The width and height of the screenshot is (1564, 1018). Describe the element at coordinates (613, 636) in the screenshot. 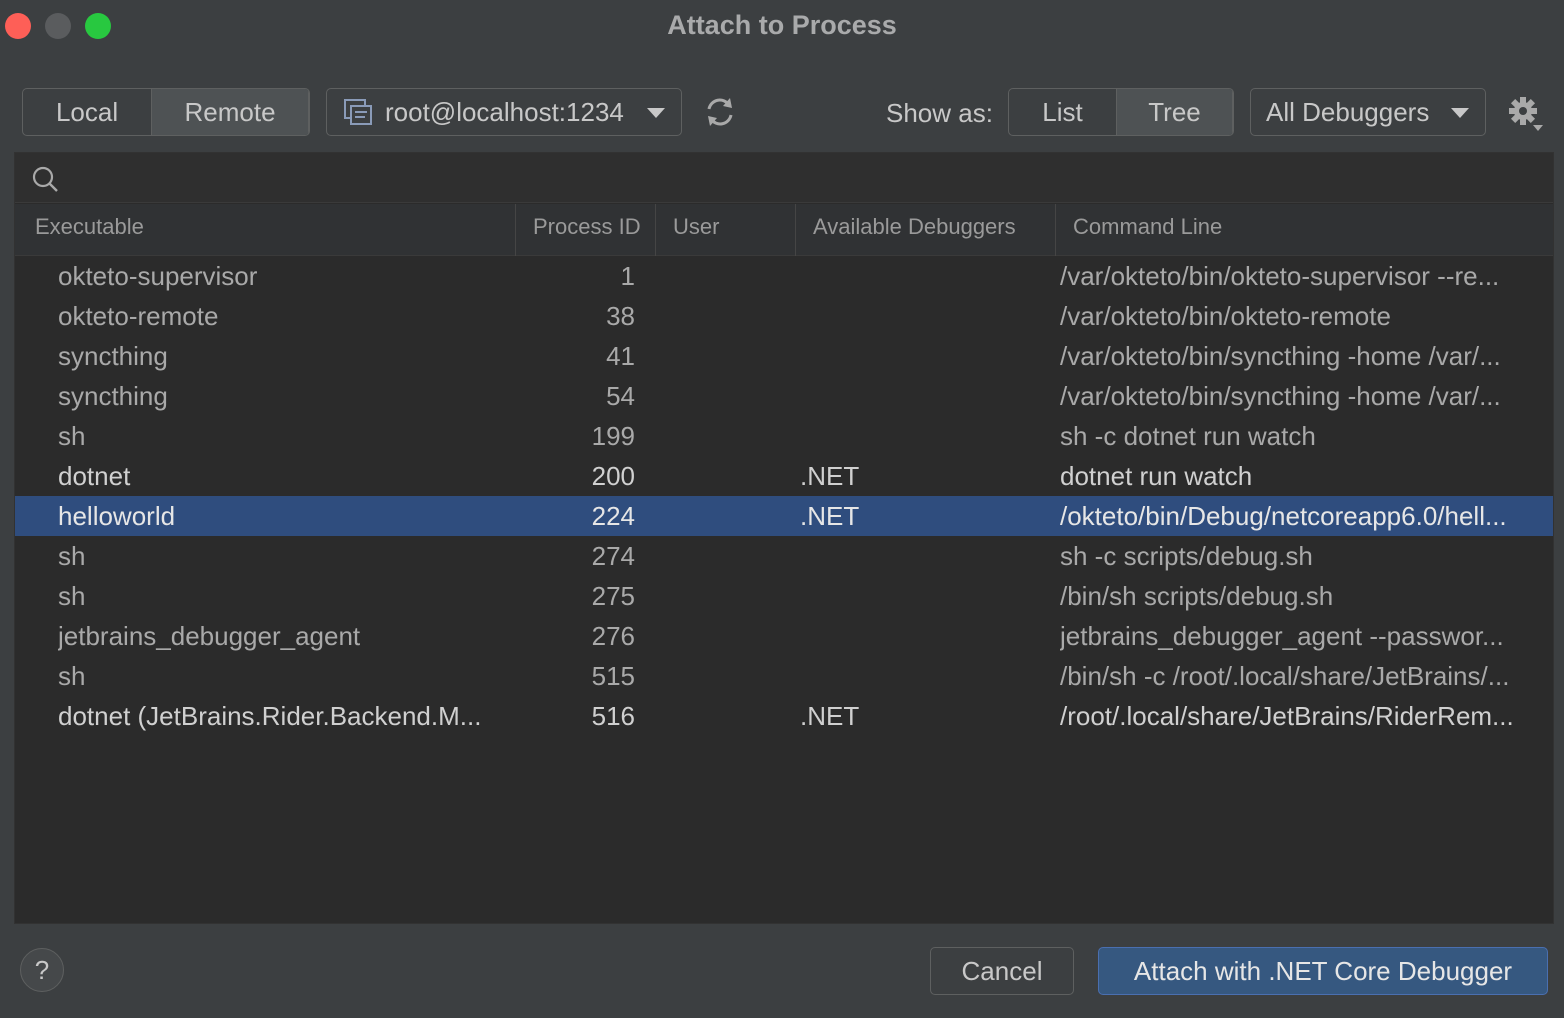

I see `cell-process-id: 276` at that location.